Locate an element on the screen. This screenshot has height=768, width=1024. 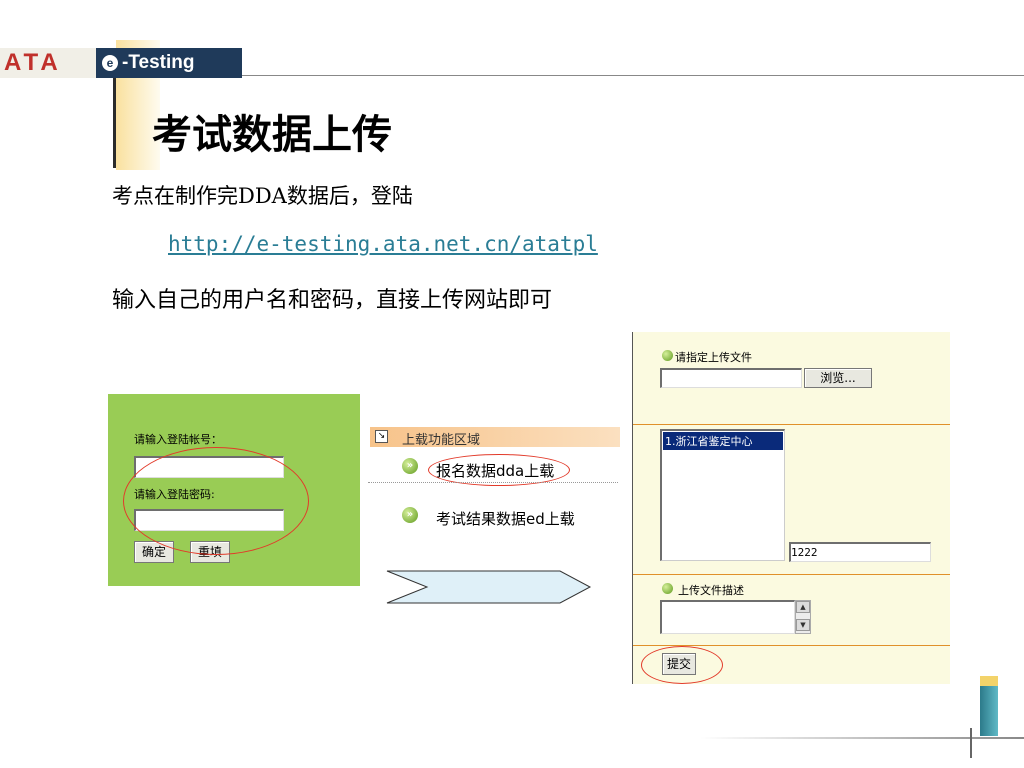
upload-site-link: http://e-testing.ata.net.cn/atatpl is located at coordinates (383, 244).